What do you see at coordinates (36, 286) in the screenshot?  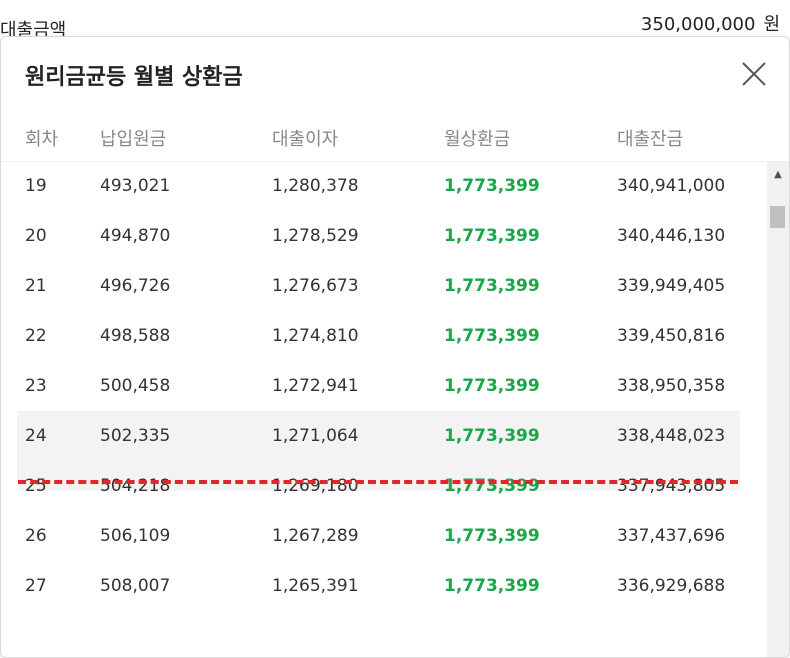 I see `cell-no: 21` at bounding box center [36, 286].